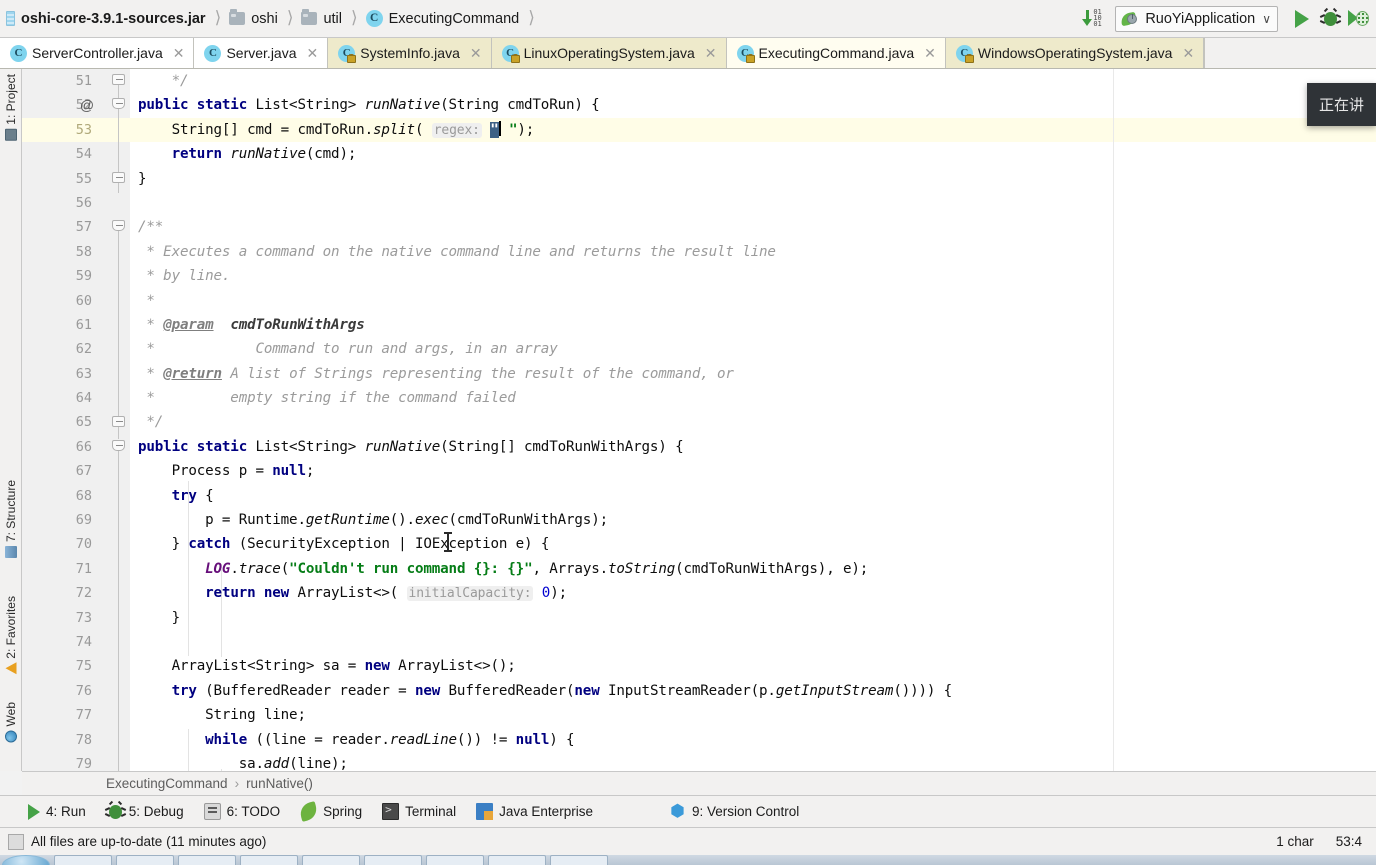 Image resolution: width=1376 pixels, height=865 pixels. Describe the element at coordinates (241, 811) in the screenshot. I see `tool-button-todo: 6: TODO` at that location.